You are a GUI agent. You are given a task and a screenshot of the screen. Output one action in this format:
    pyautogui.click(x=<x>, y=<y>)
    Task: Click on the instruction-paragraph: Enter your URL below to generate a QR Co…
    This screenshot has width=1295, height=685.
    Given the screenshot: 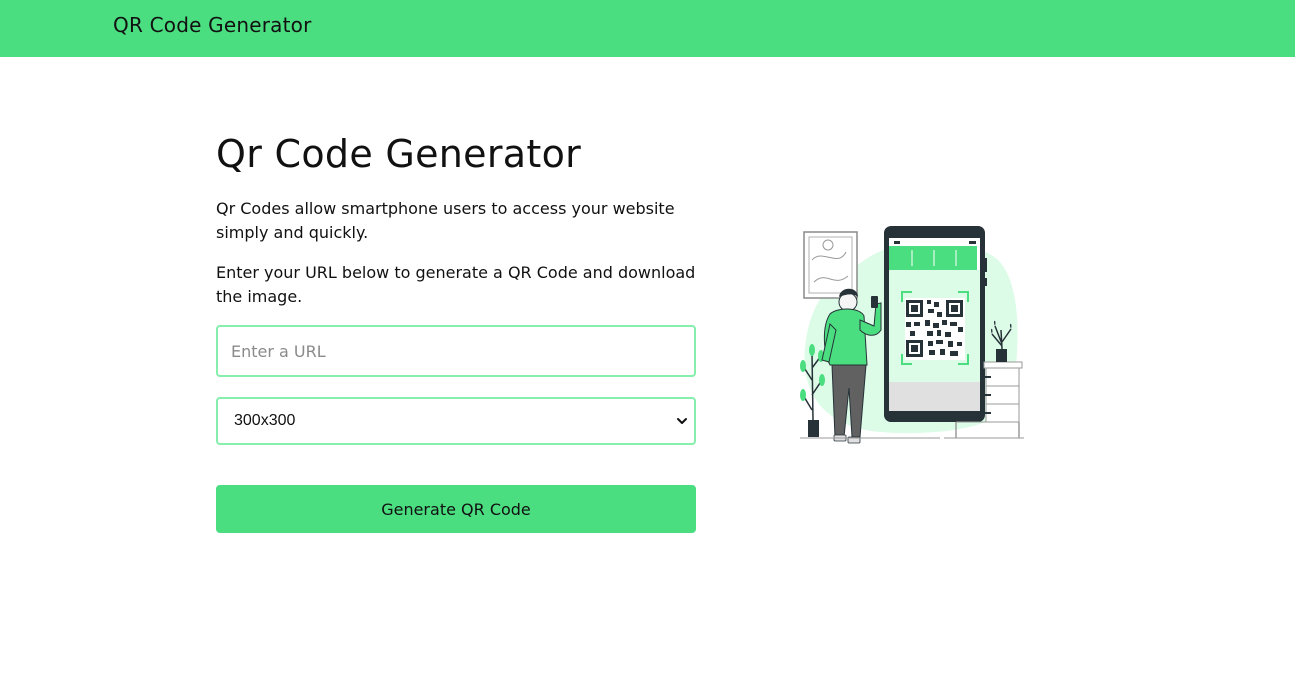 What is the action you would take?
    pyautogui.click(x=456, y=284)
    